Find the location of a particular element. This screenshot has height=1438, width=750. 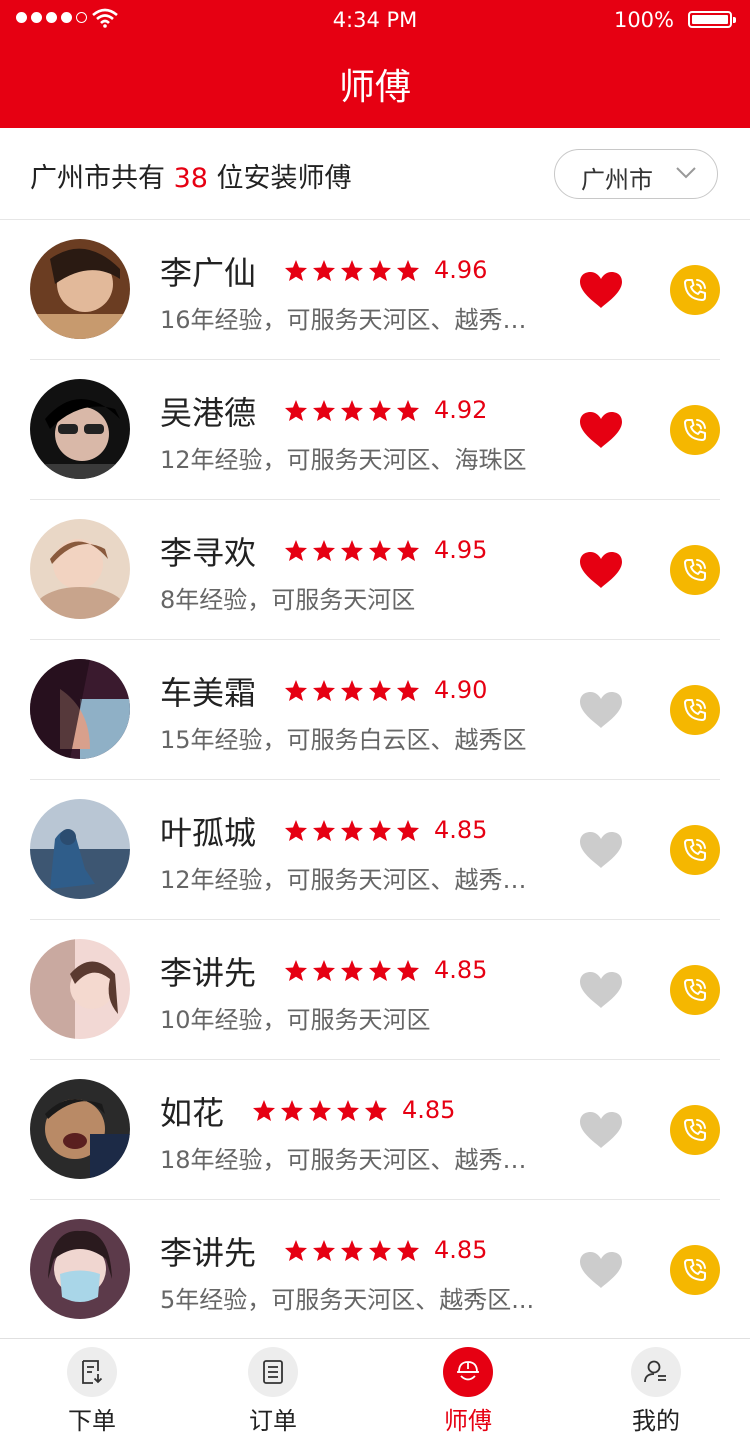

technician-name: 李广仙 is located at coordinates (208, 273).